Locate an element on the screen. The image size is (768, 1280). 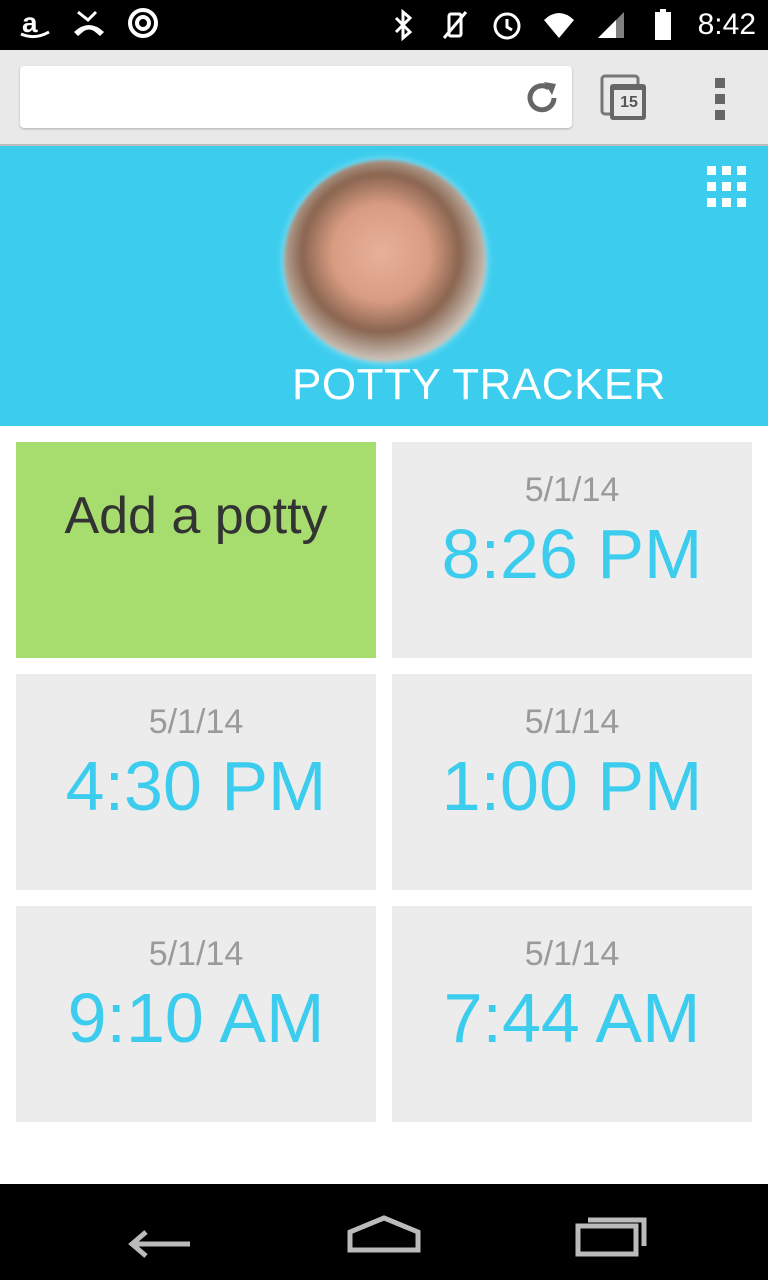
entry-time: 4:30 PM is located at coordinates (196, 786).